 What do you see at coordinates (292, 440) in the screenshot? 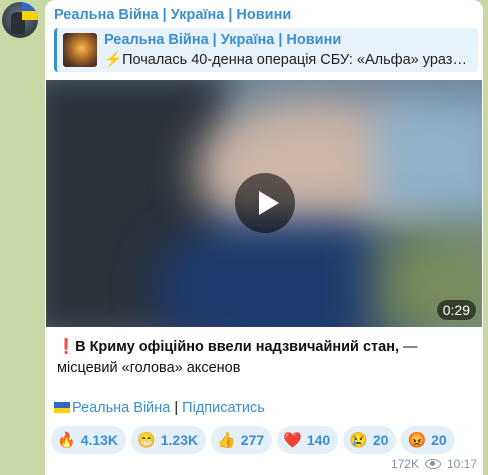
I see `heart-icon: ❤️` at bounding box center [292, 440].